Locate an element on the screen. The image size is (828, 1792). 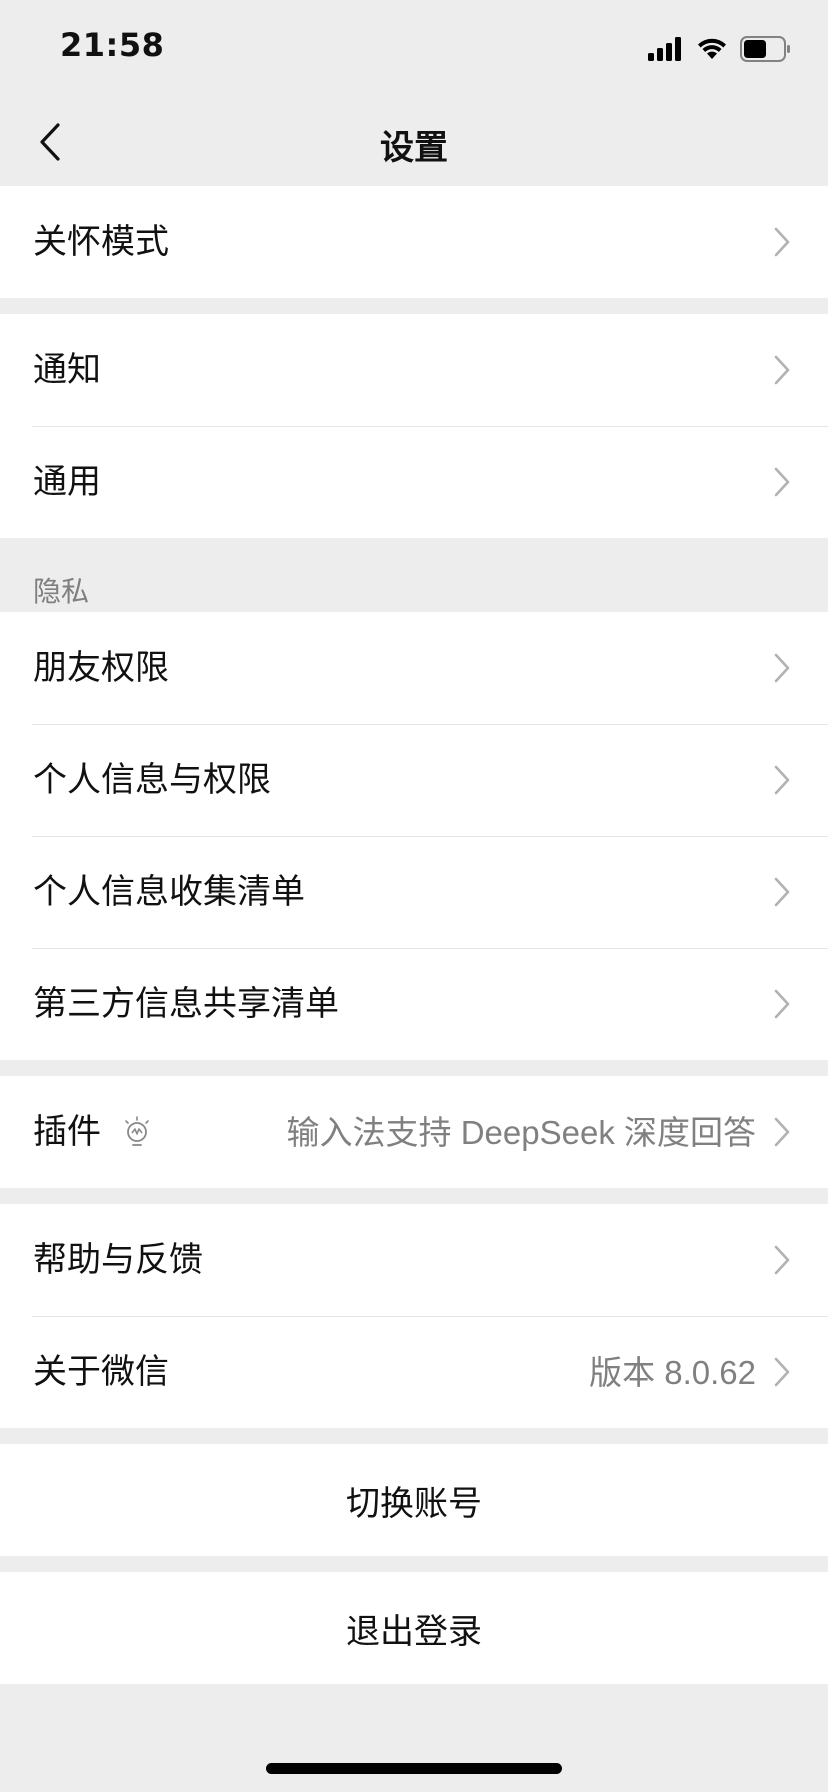
row-label: 第三方信息共享清单 is located at coordinates (186, 1004).